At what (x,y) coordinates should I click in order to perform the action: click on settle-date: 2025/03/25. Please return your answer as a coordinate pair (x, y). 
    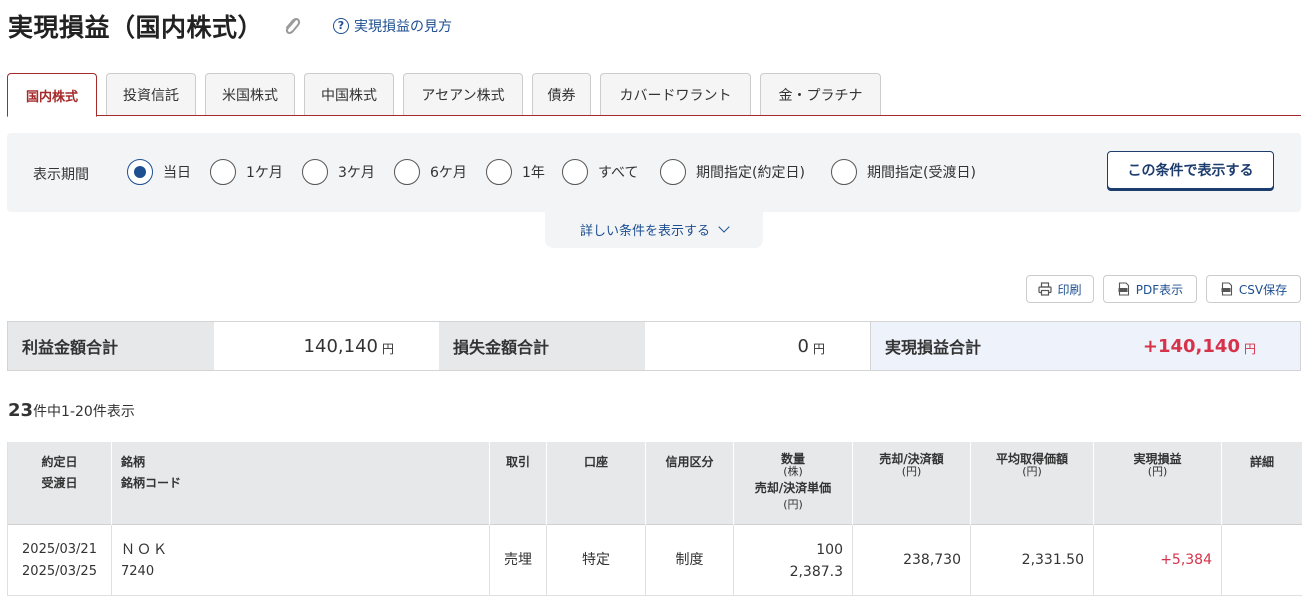
    Looking at the image, I should click on (59, 571).